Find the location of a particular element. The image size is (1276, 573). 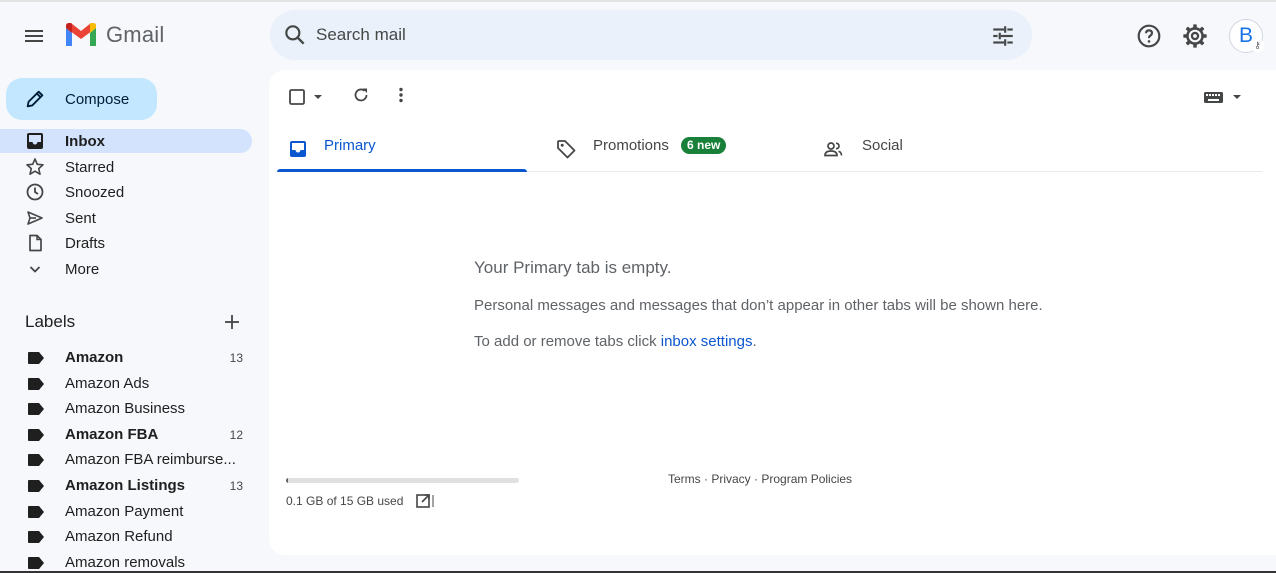

label-name: Amazon removals is located at coordinates (125, 562).